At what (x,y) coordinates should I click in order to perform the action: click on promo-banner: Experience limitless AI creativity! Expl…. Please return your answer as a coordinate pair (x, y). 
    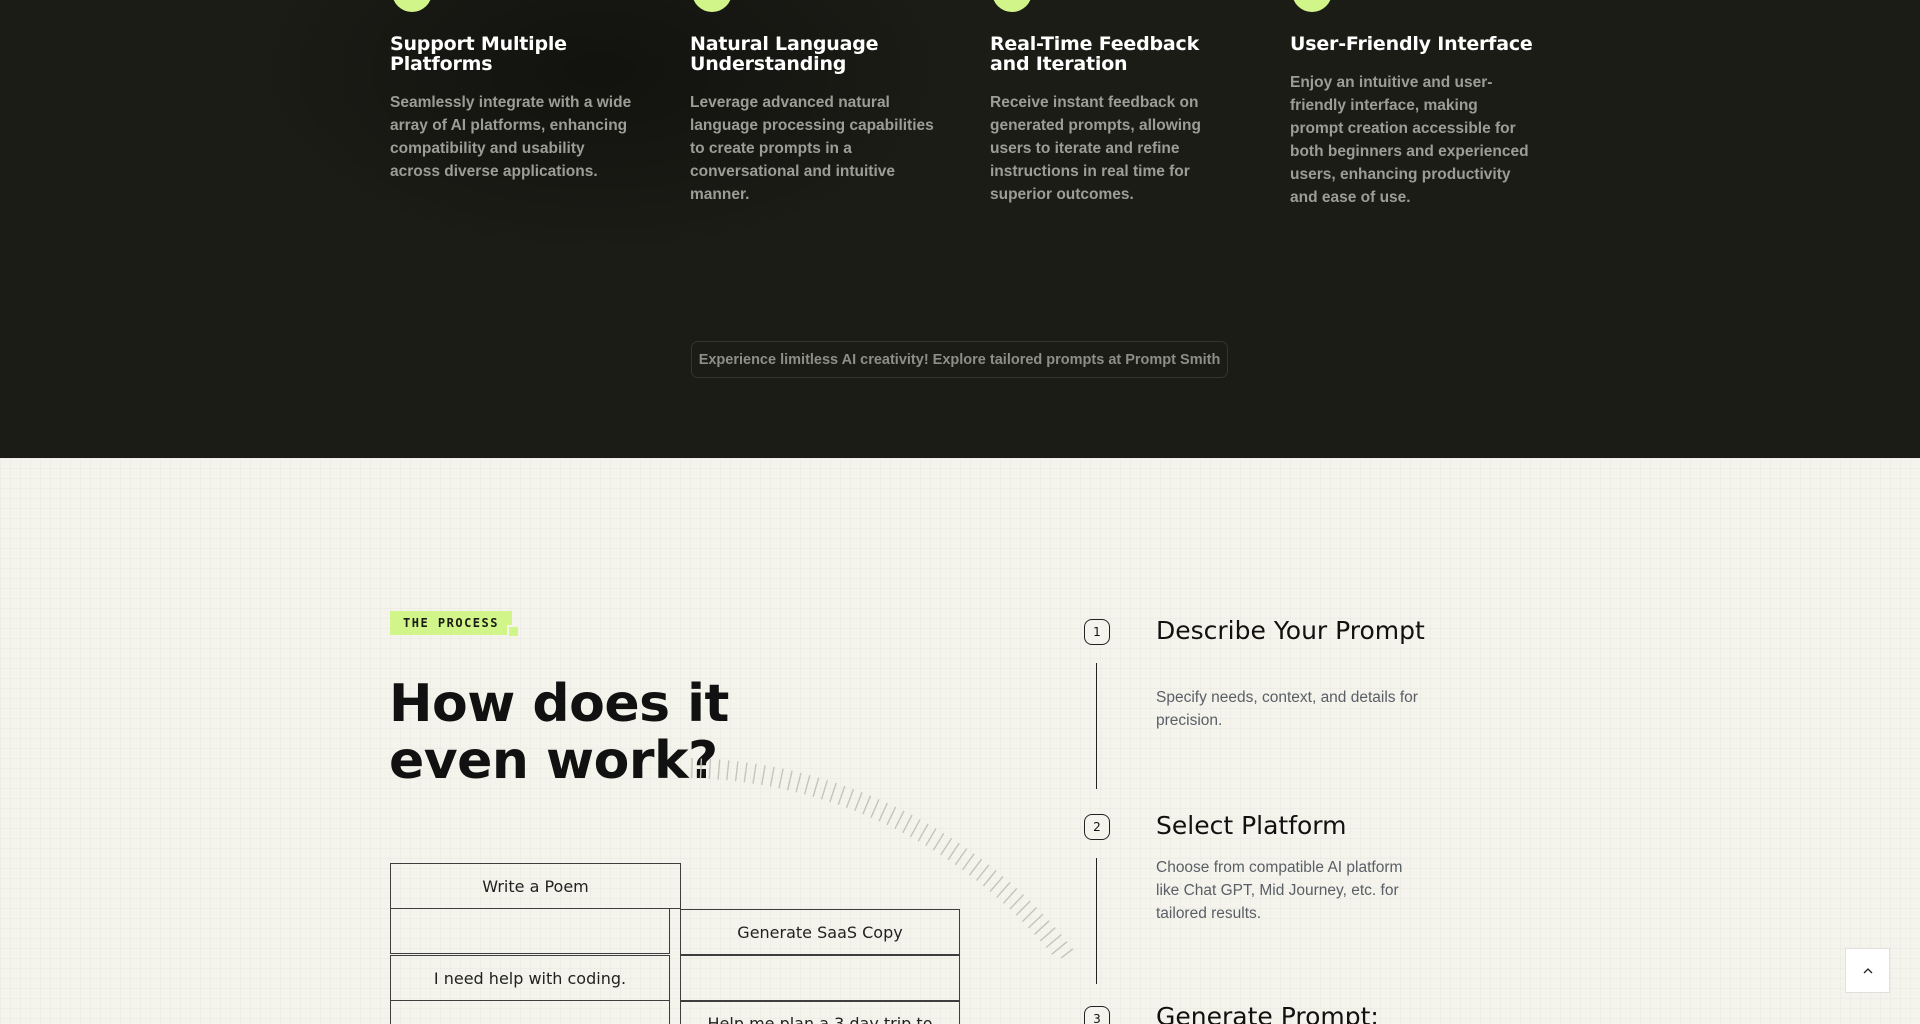
    Looking at the image, I should click on (959, 359).